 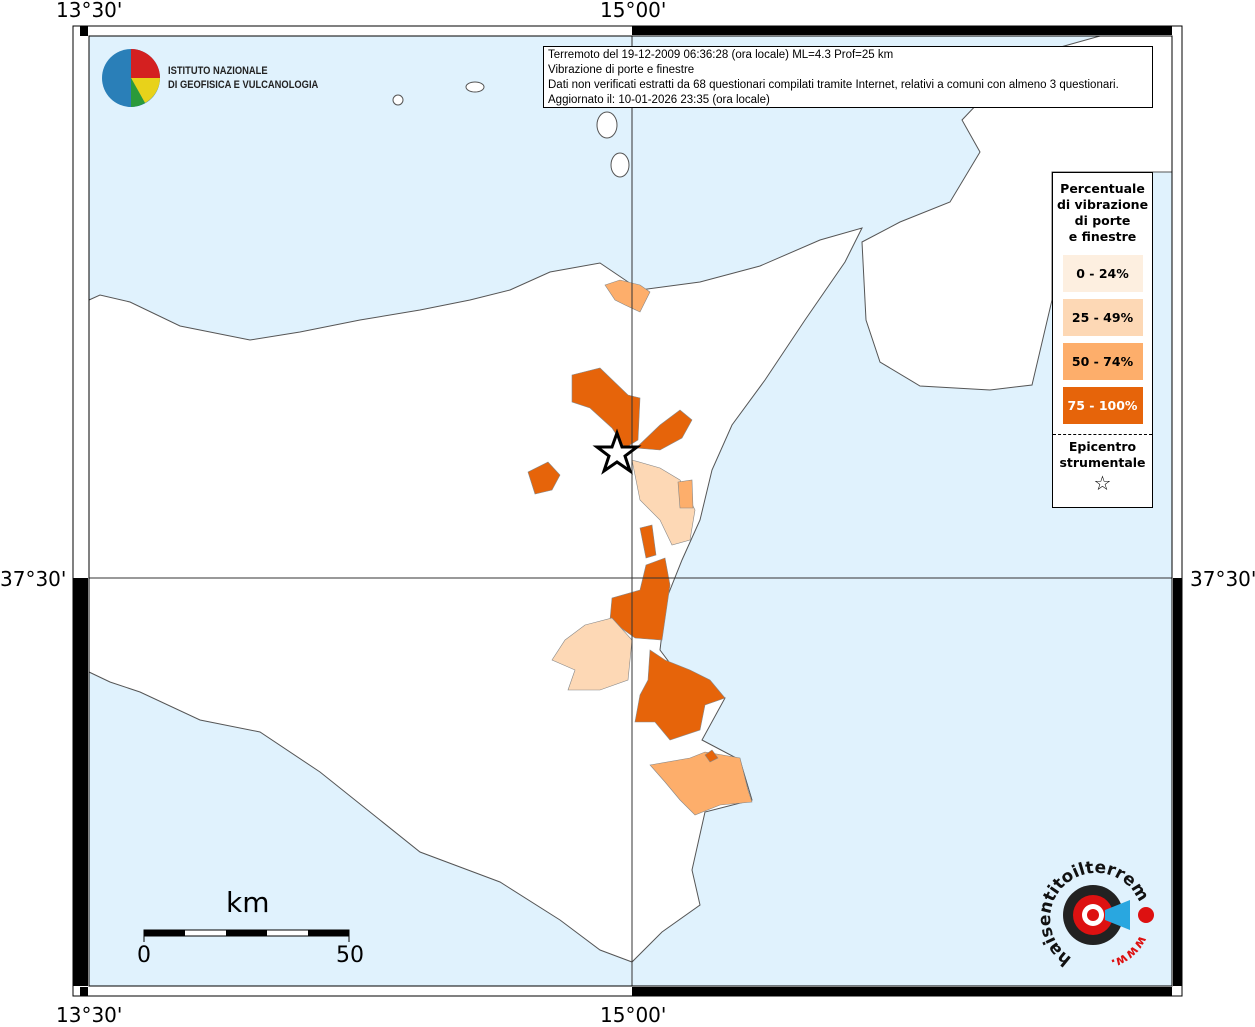 What do you see at coordinates (1102, 273) in the screenshot?
I see `legend-class-0-24: 0 - 24%` at bounding box center [1102, 273].